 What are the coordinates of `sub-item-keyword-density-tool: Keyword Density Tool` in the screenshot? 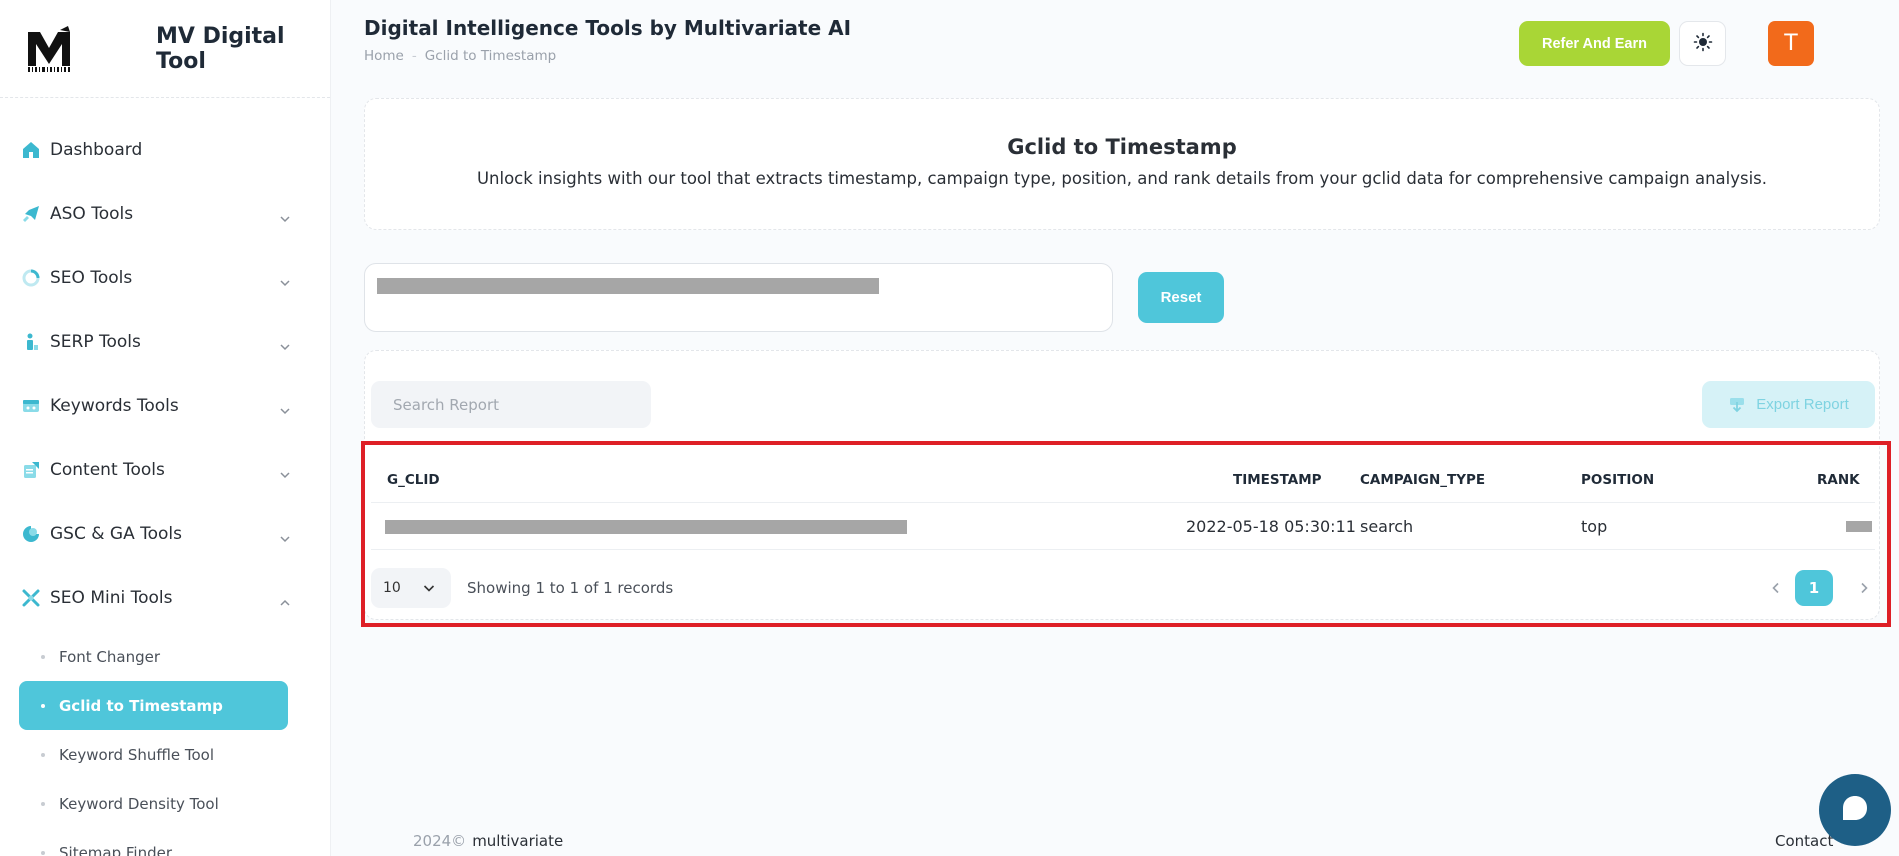 It's located at (153, 803).